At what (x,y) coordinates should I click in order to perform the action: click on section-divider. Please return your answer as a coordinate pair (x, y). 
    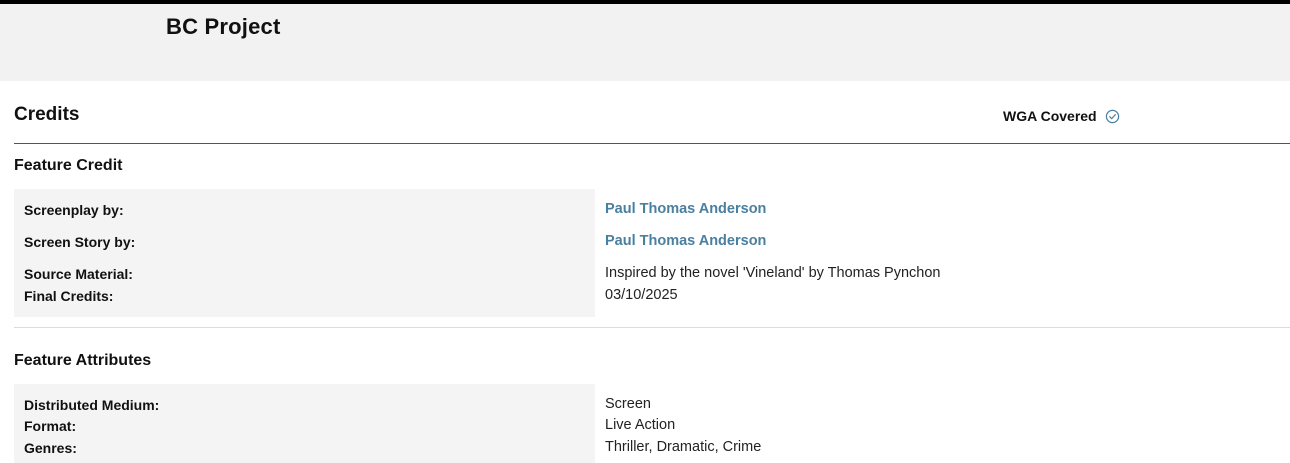
    Looking at the image, I should click on (652, 327).